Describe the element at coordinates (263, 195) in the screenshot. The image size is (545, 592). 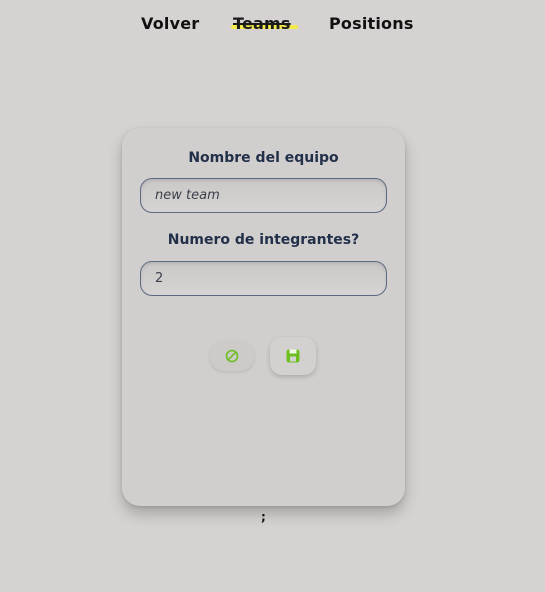
I see `team-name-input` at that location.